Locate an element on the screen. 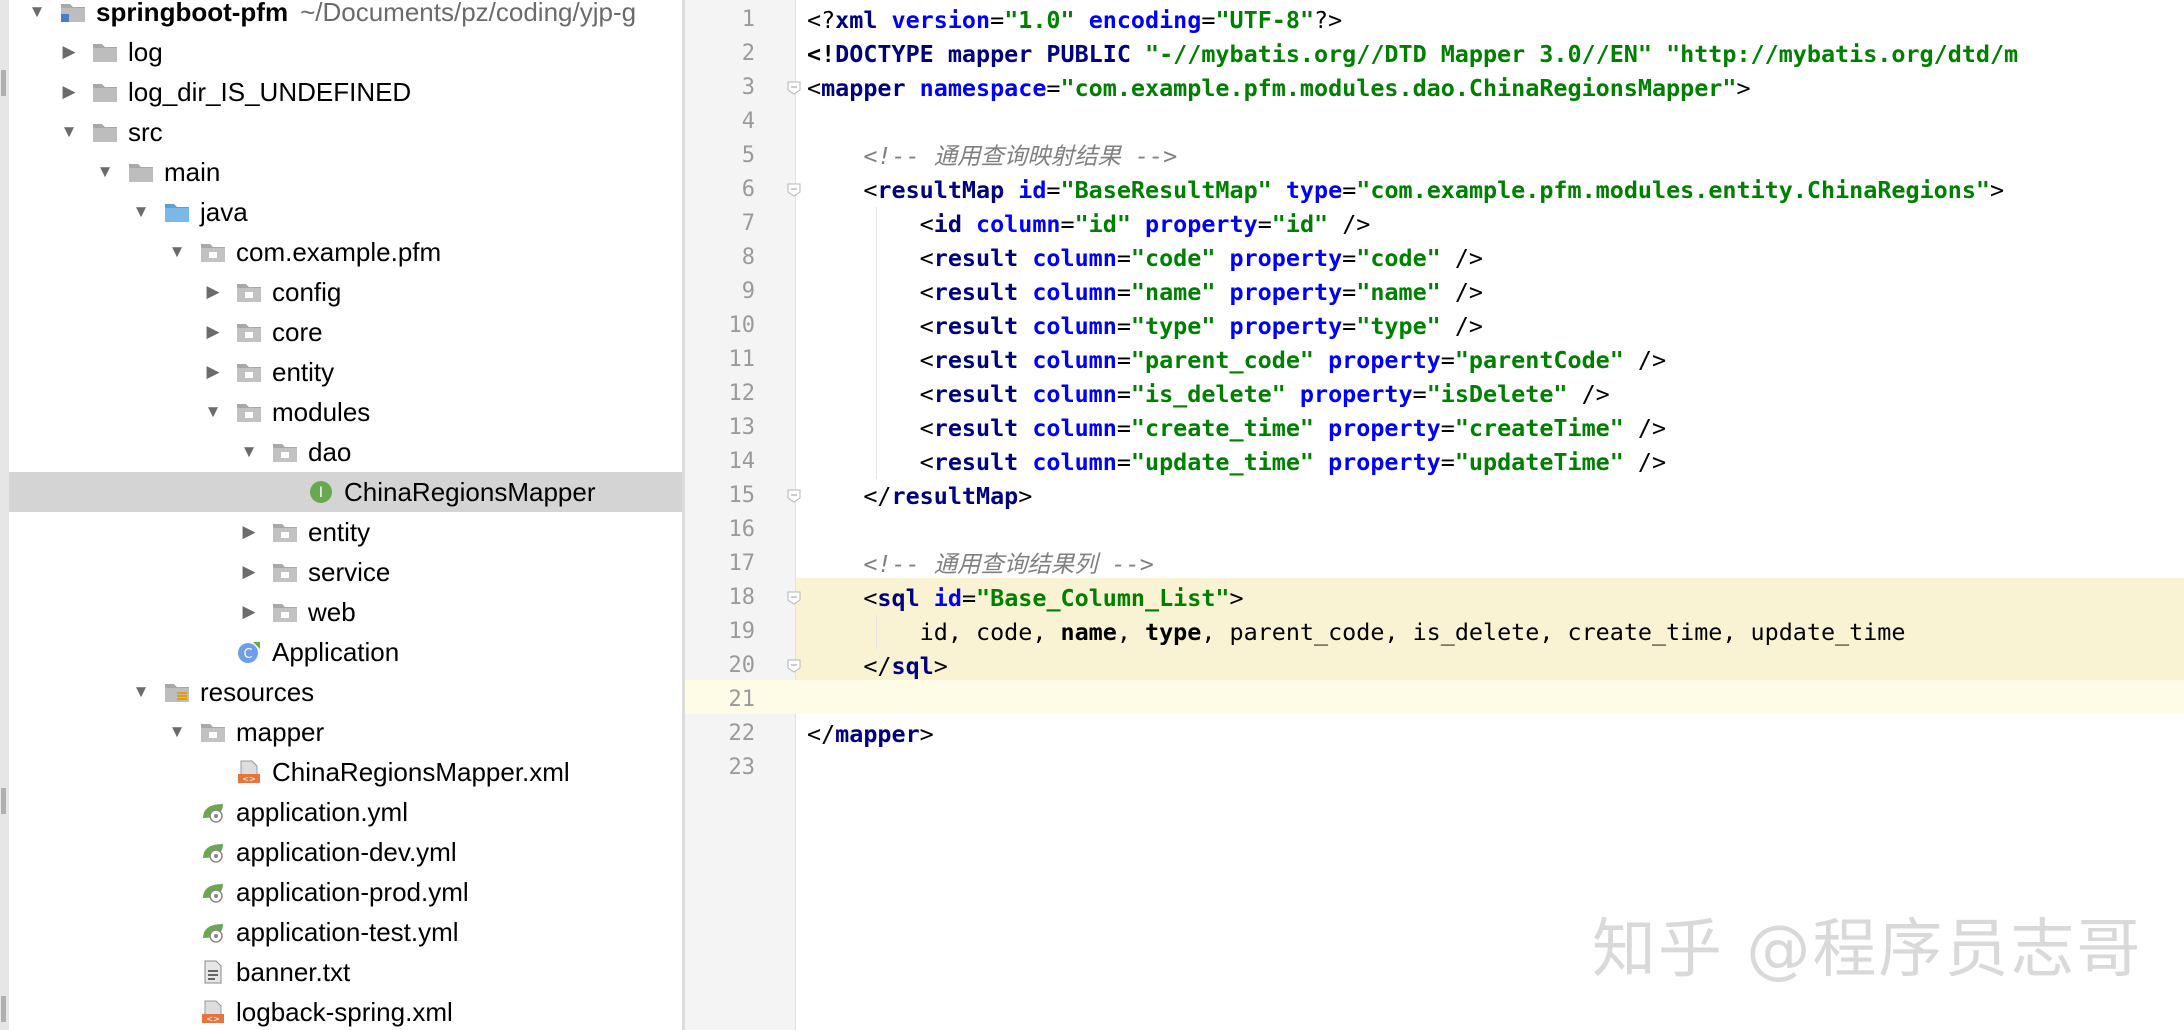 The image size is (2184, 1030). tree-item: ▼ java is located at coordinates (345, 212).